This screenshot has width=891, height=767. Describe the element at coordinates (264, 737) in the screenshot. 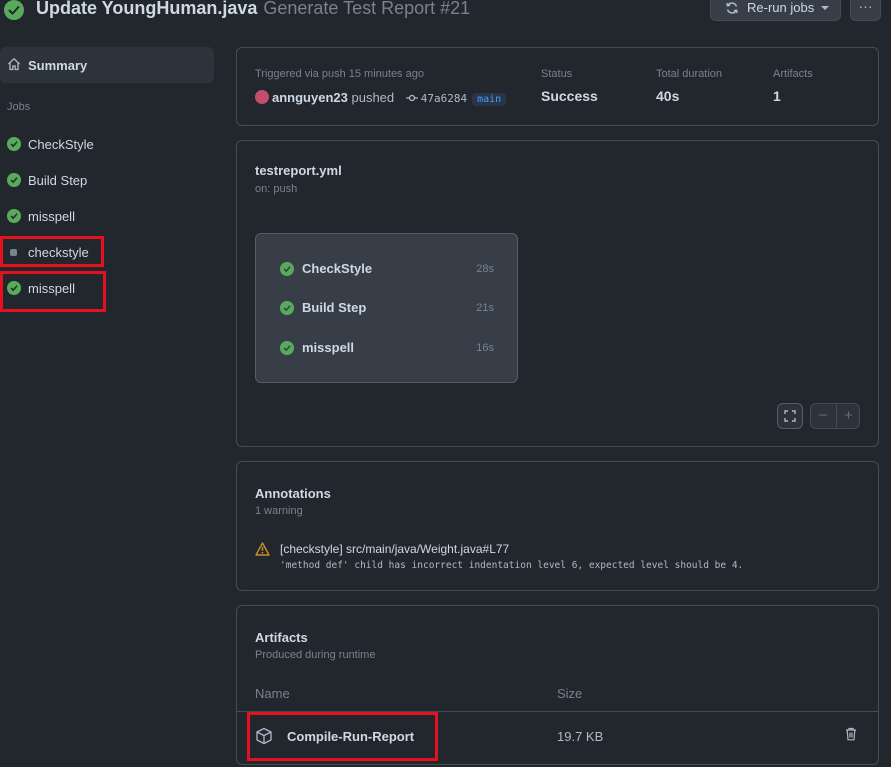

I see `package-icon` at that location.